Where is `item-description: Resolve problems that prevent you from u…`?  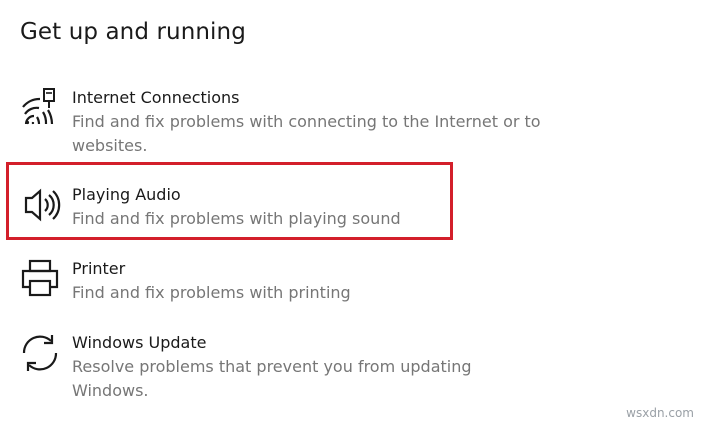 item-description: Resolve problems that prevent you from u… is located at coordinates (272, 378).